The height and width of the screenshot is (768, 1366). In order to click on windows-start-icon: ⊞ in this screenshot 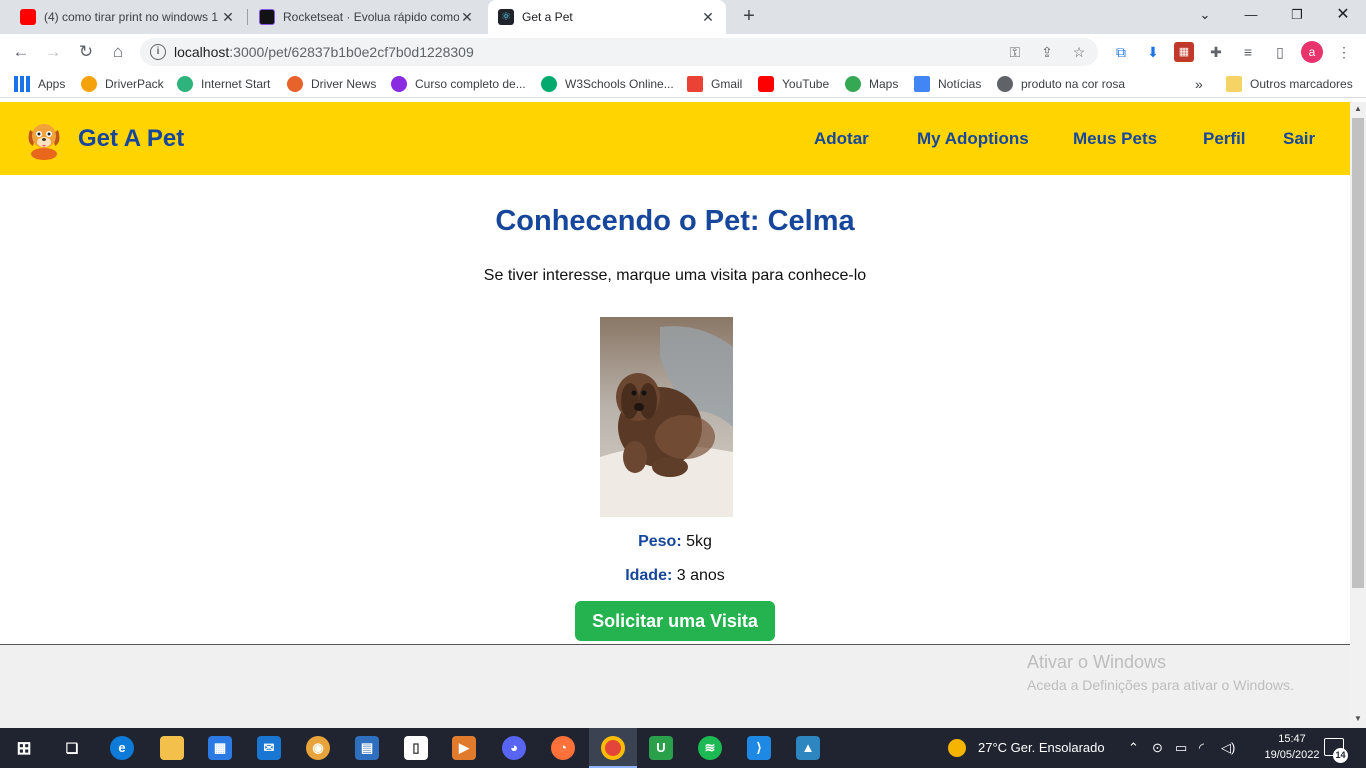, I will do `click(24, 748)`.